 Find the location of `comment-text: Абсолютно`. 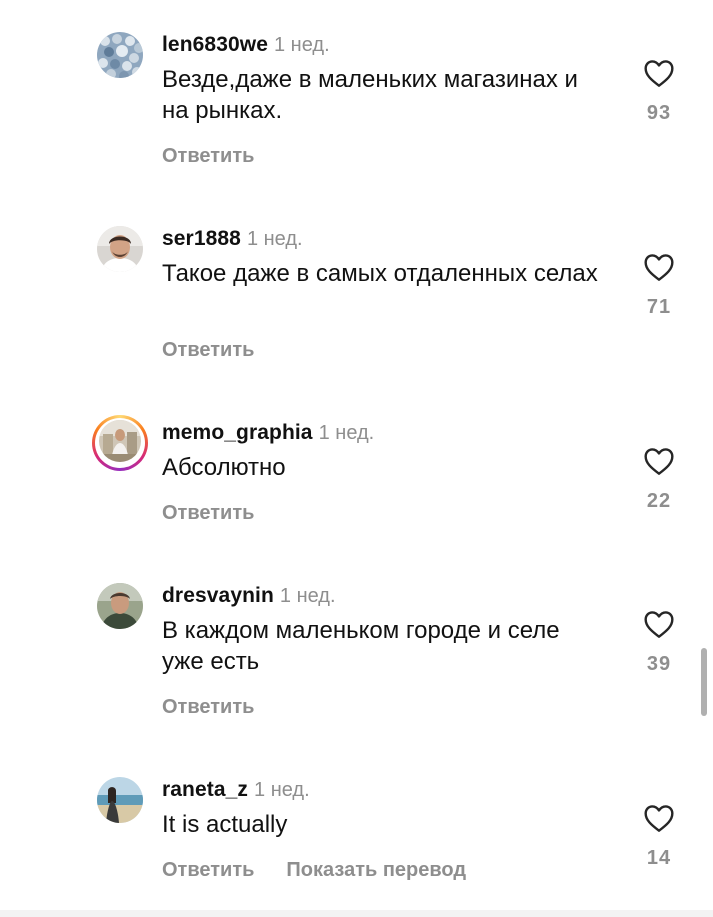

comment-text: Абсолютно is located at coordinates (224, 467).